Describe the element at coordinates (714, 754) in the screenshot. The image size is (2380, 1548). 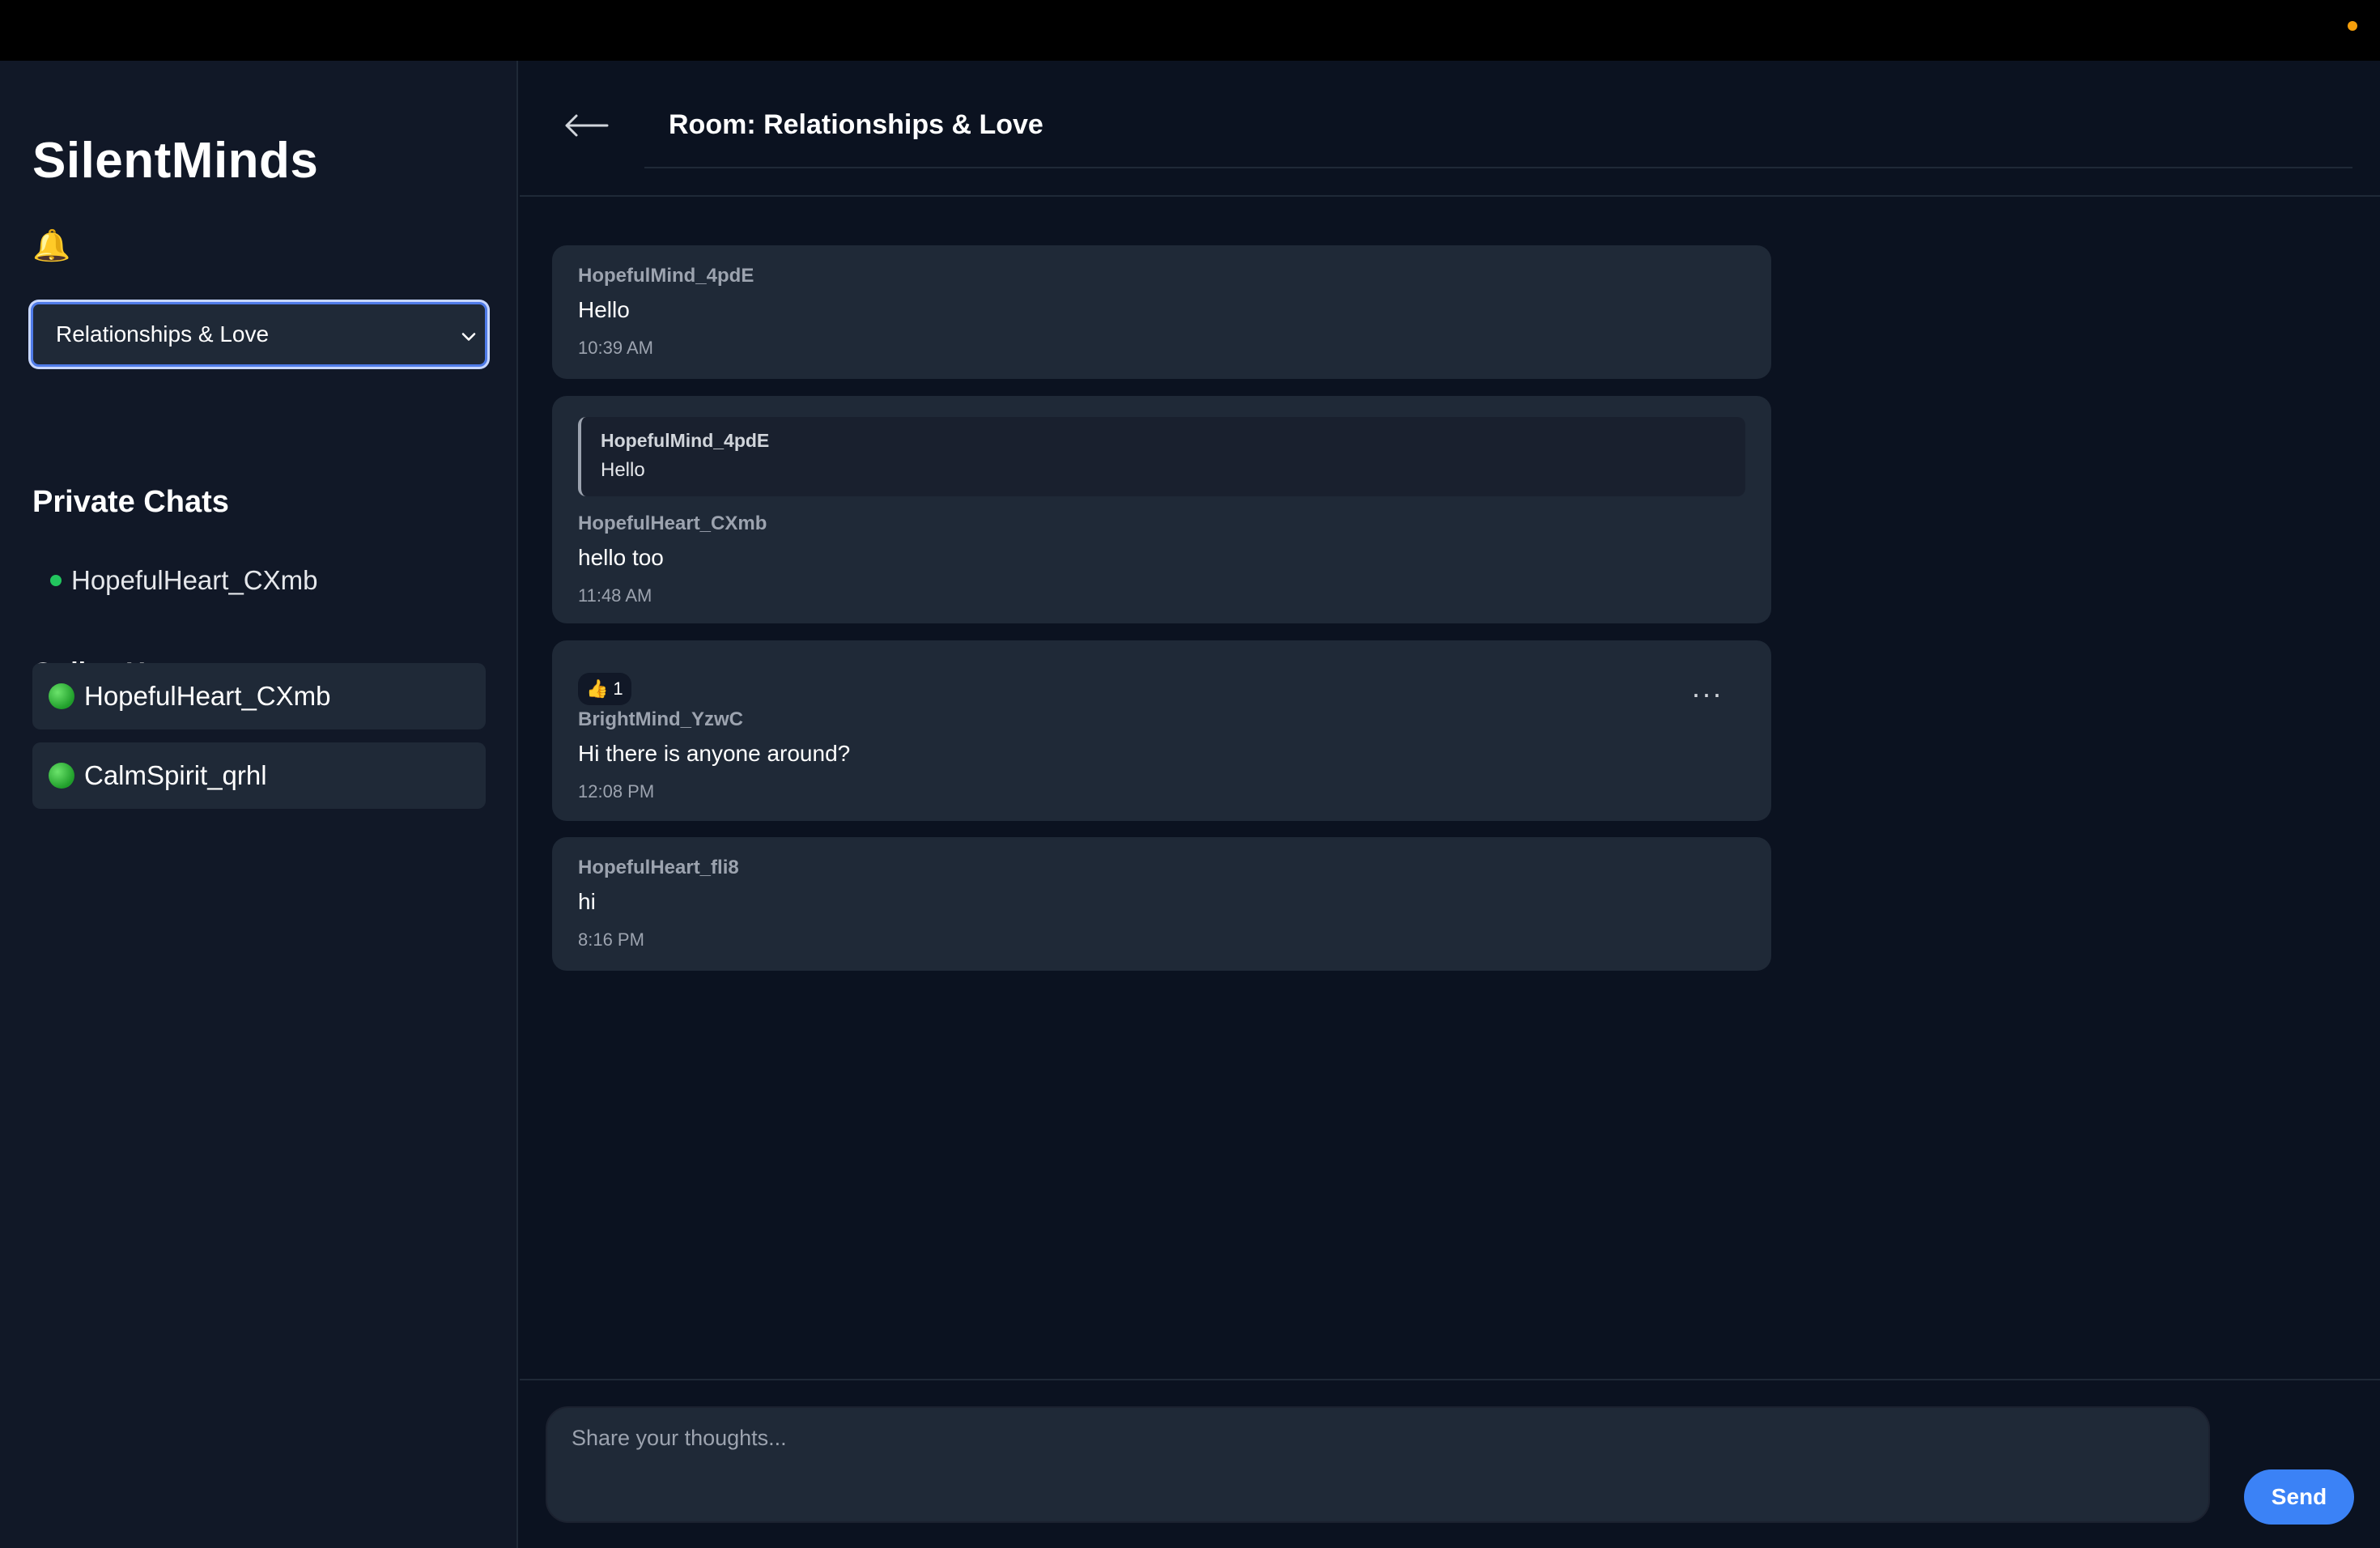
I see `message-text: Hi there is anyone around?` at that location.